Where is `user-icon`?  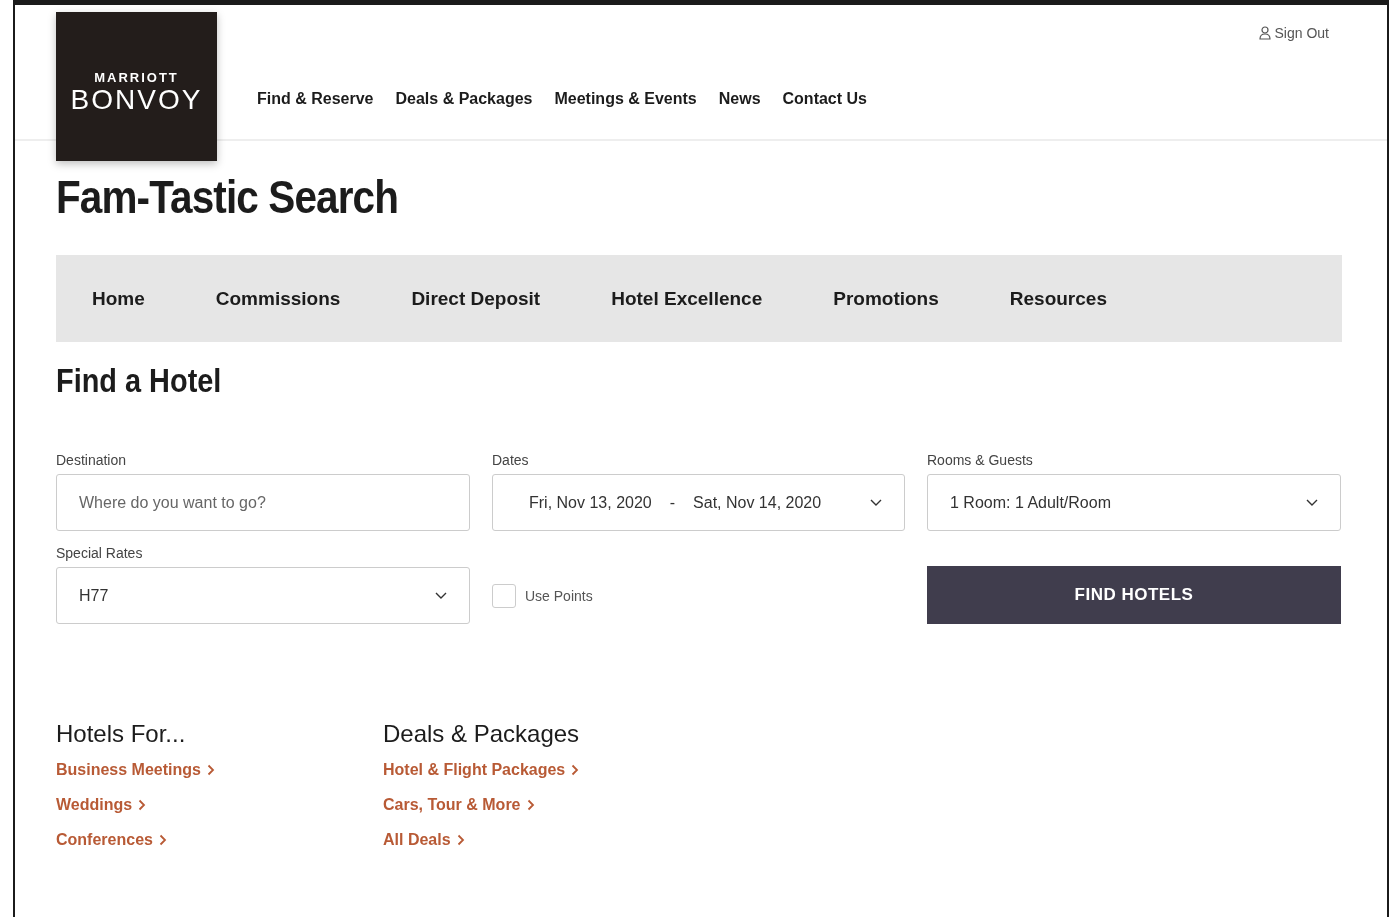 user-icon is located at coordinates (1264, 33).